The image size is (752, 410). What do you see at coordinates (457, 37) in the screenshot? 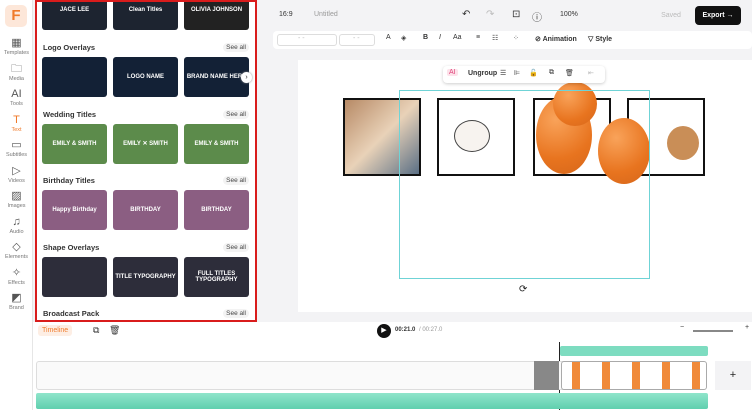
I see `case-icon: Aa` at bounding box center [457, 37].